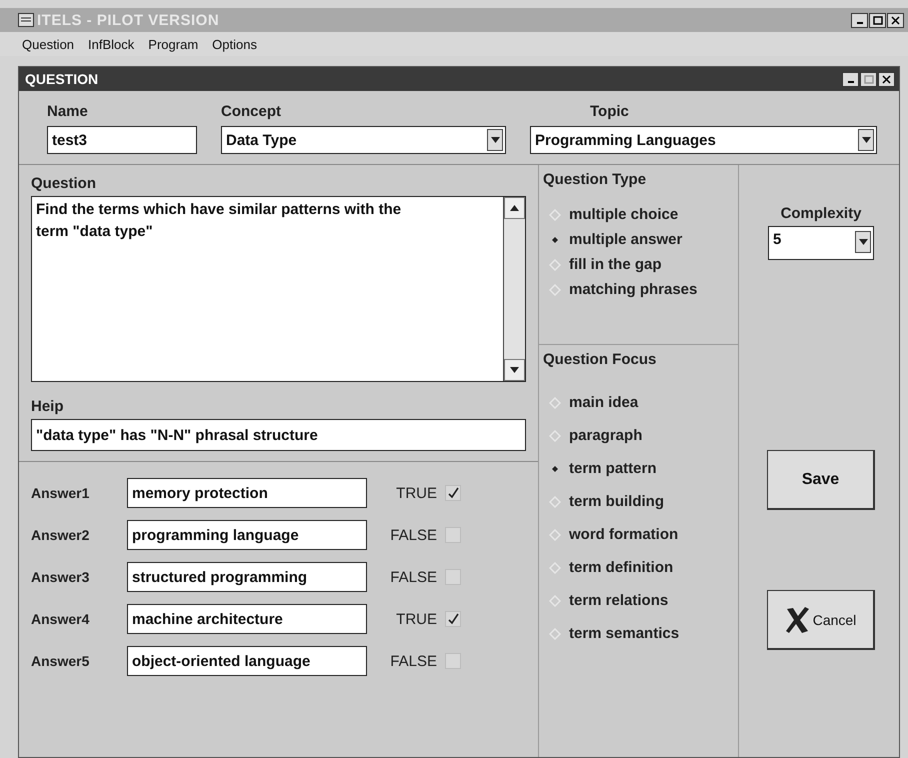 The height and width of the screenshot is (758, 908). I want to click on answer-label: Answer5, so click(60, 661).